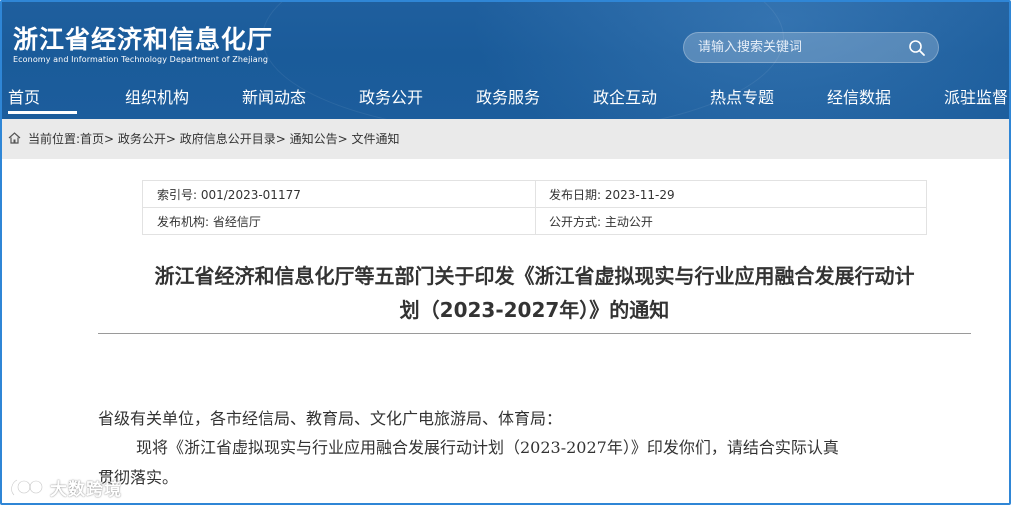 The image size is (1011, 505). Describe the element at coordinates (625, 100) in the screenshot. I see `nav-item-interaction: 政企互动` at that location.